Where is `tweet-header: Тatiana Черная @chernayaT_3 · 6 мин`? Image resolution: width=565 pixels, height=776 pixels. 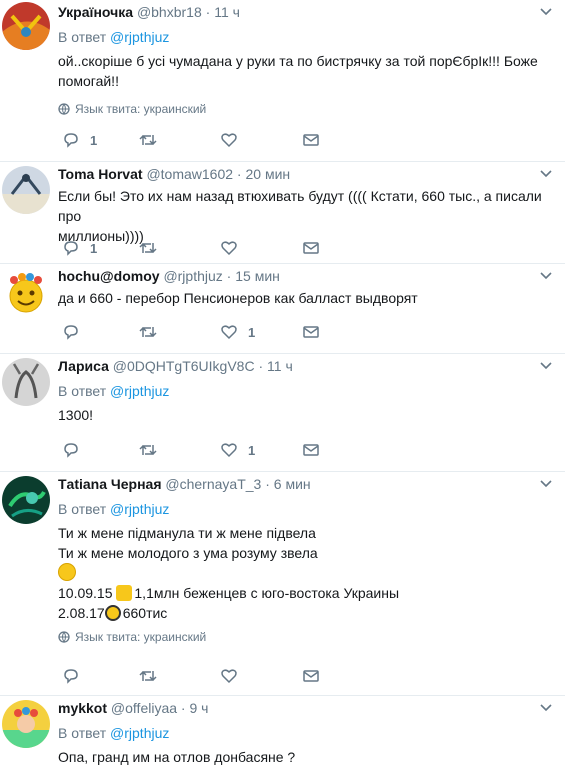 tweet-header: Тatiana Черная @chernayaT_3 · 6 мин is located at coordinates (305, 484).